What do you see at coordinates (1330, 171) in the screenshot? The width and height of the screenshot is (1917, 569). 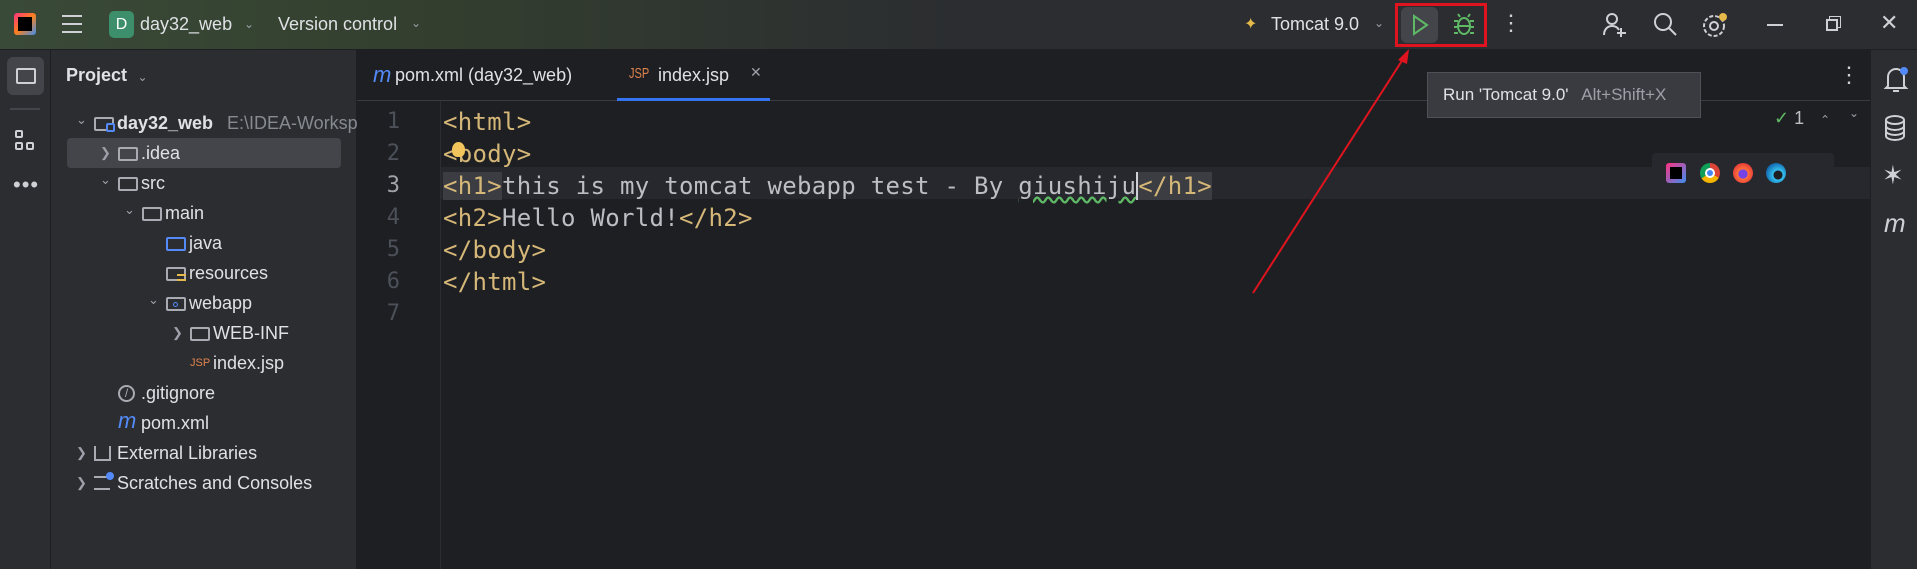 I see `annotation-arrow` at bounding box center [1330, 171].